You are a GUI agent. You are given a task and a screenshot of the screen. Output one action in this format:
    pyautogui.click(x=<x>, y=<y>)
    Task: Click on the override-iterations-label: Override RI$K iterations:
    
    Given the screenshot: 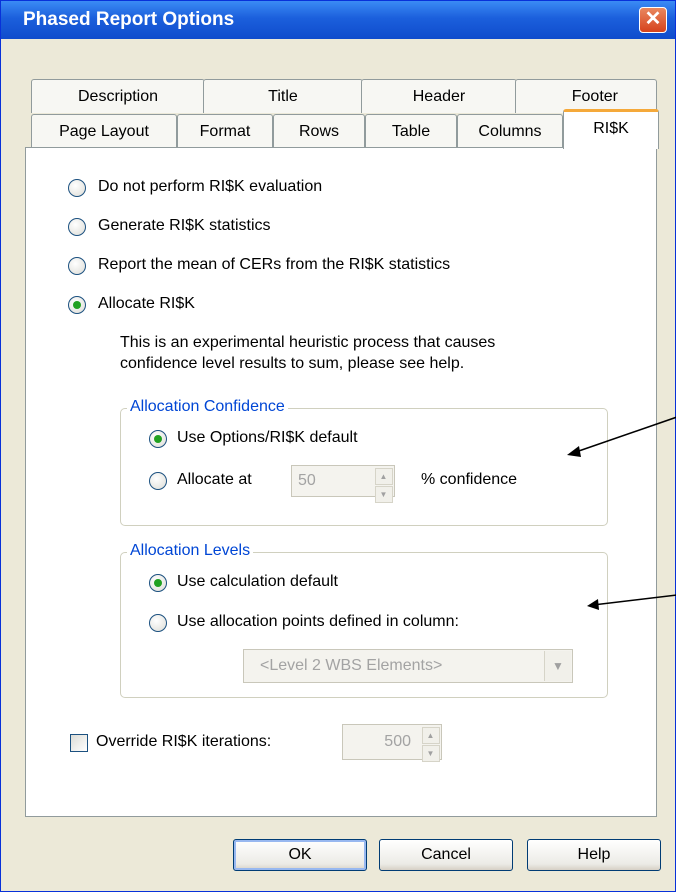 What is the action you would take?
    pyautogui.click(x=184, y=741)
    